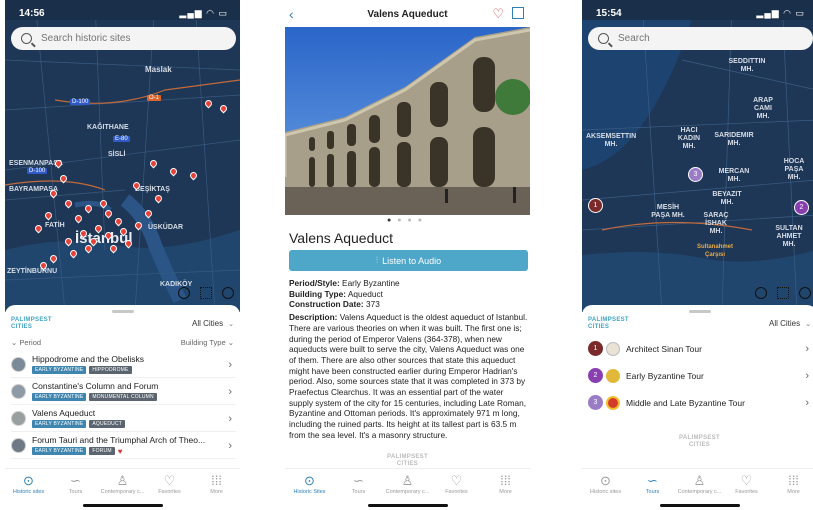  What do you see at coordinates (613, 375) in the screenshot?
I see `byzantine-icon` at bounding box center [613, 375].